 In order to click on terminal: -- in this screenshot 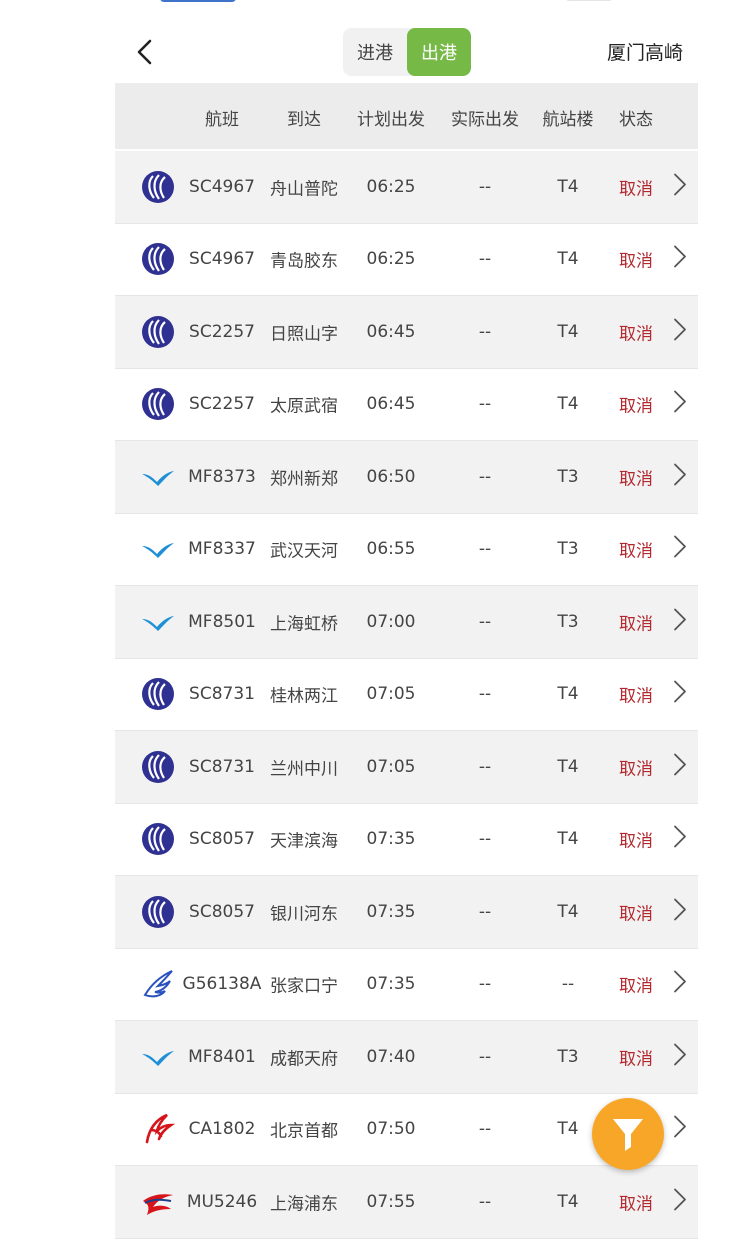, I will do `click(568, 984)`.